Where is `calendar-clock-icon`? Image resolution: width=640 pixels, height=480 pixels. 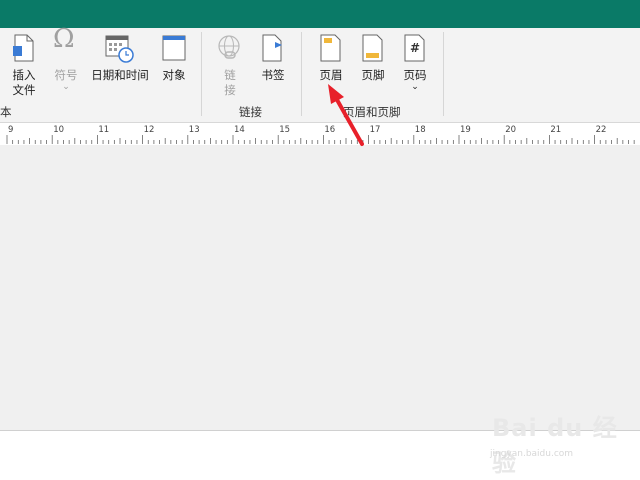 calendar-clock-icon is located at coordinates (119, 49).